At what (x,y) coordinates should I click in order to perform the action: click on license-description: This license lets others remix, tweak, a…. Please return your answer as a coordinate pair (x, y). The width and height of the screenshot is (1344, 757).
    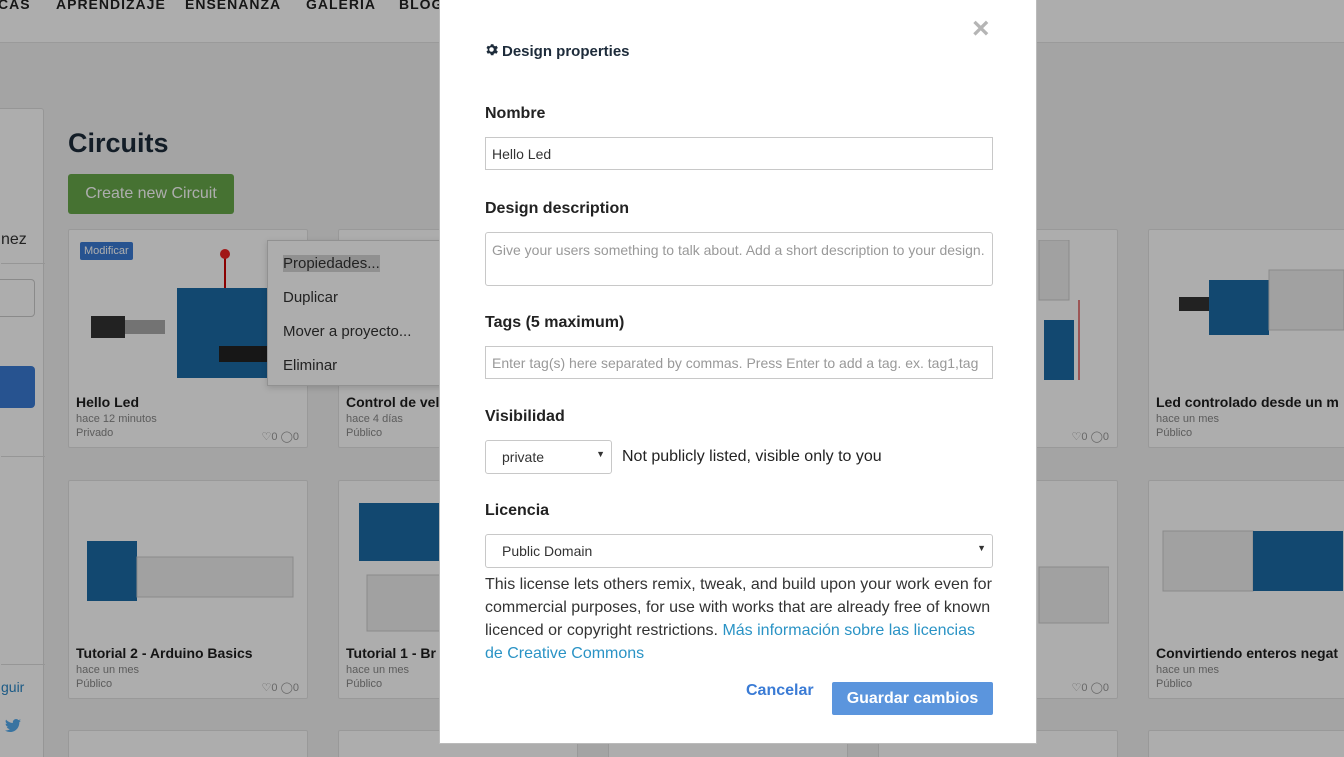
    Looking at the image, I should click on (740, 619).